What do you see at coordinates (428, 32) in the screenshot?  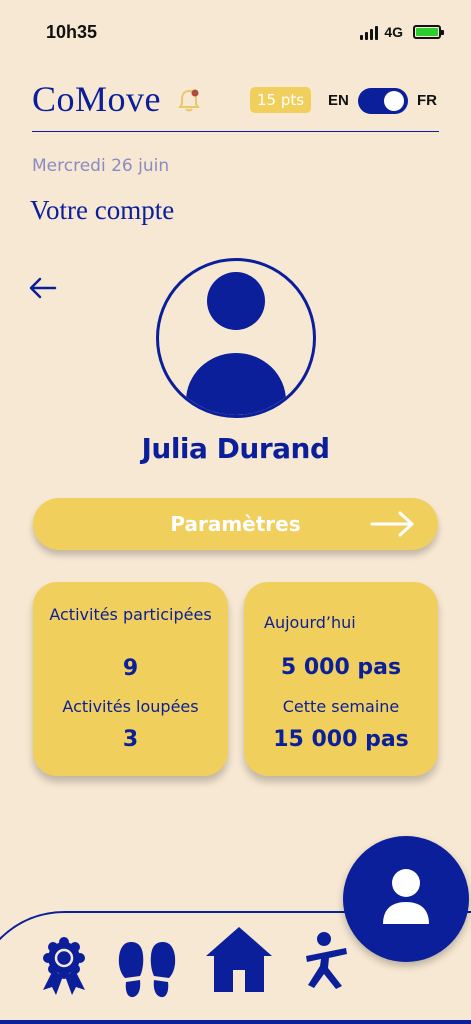 I see `battery-icon` at bounding box center [428, 32].